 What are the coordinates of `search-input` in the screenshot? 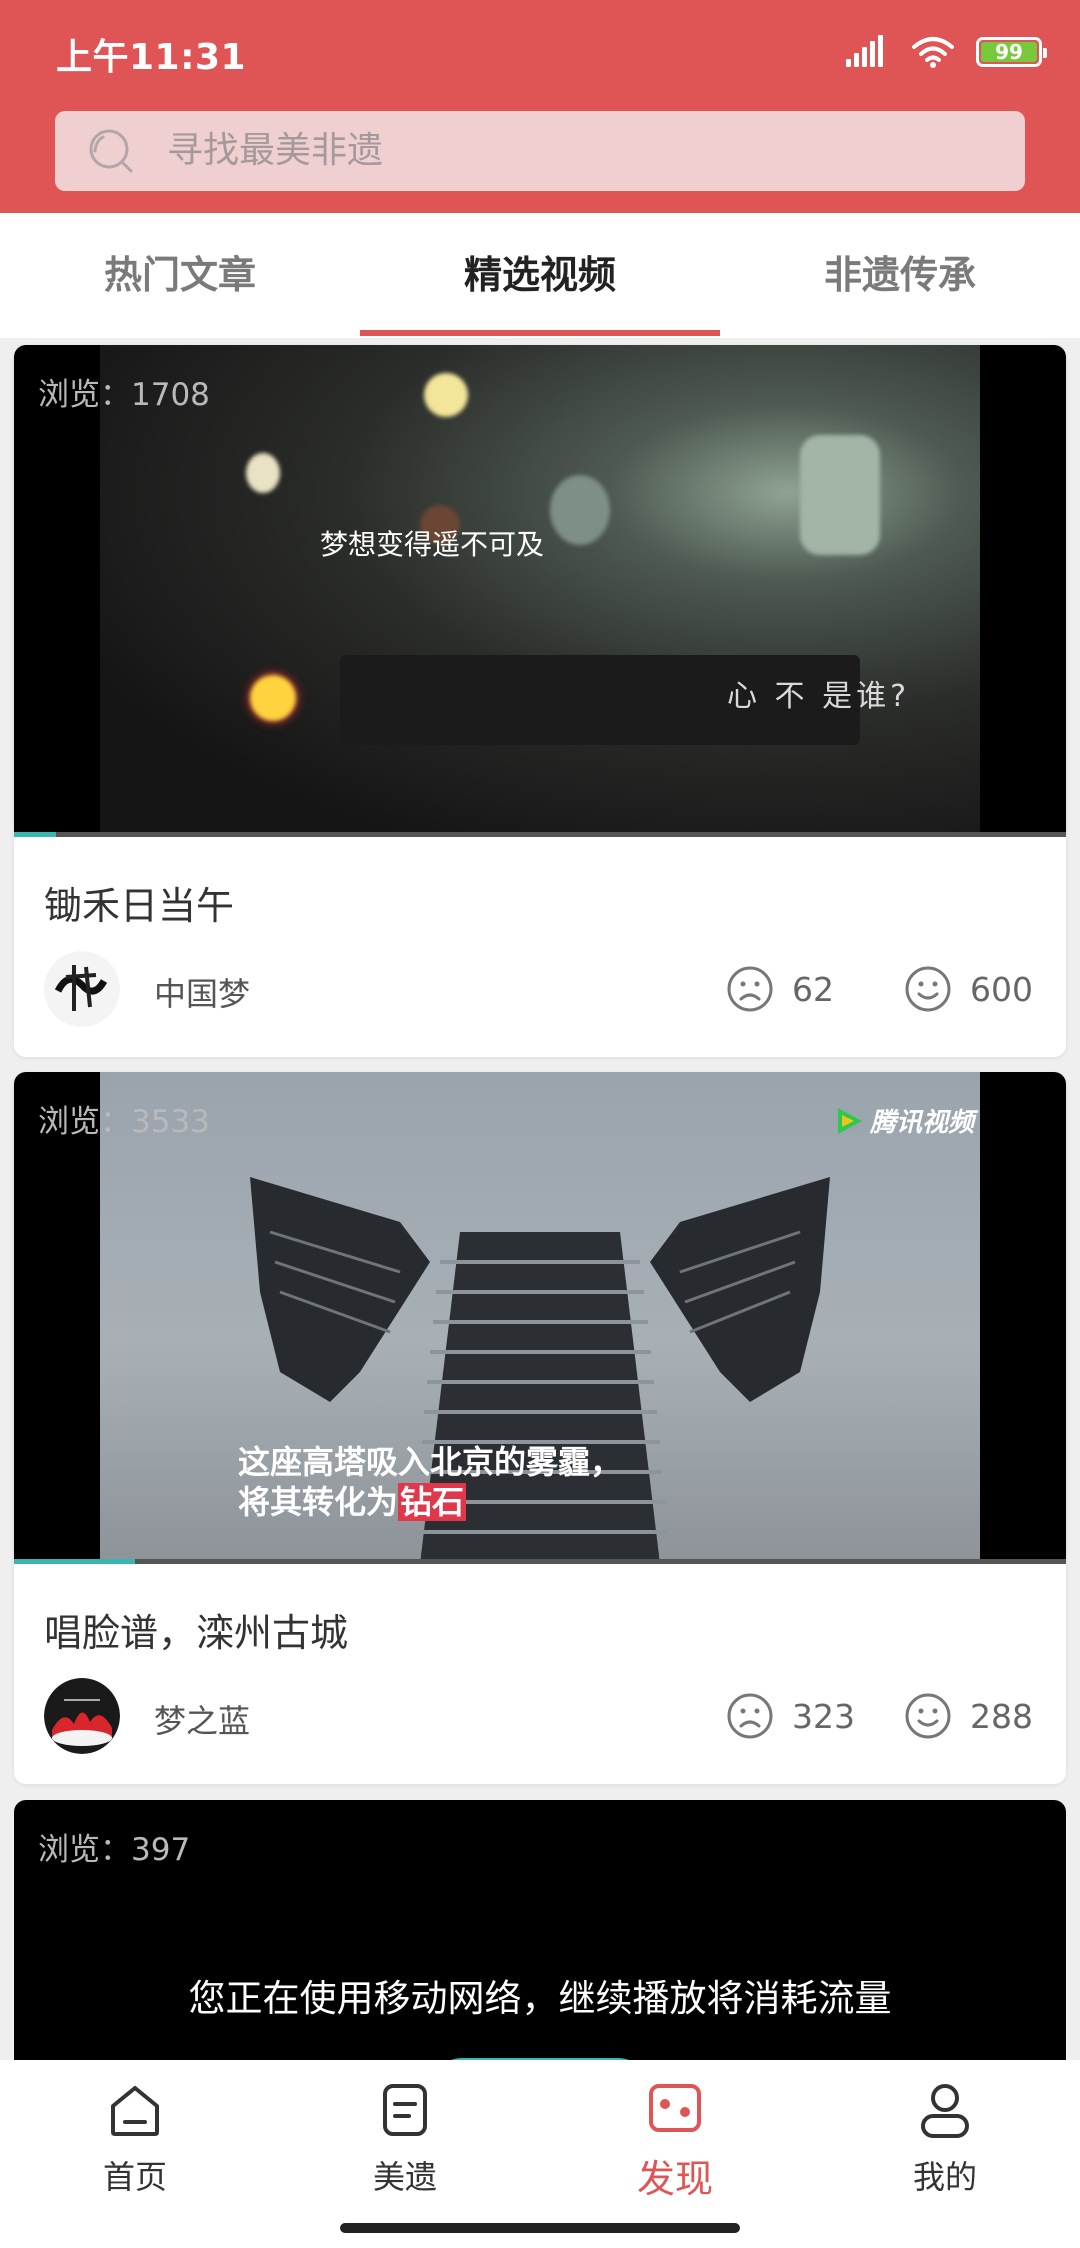 It's located at (577, 151).